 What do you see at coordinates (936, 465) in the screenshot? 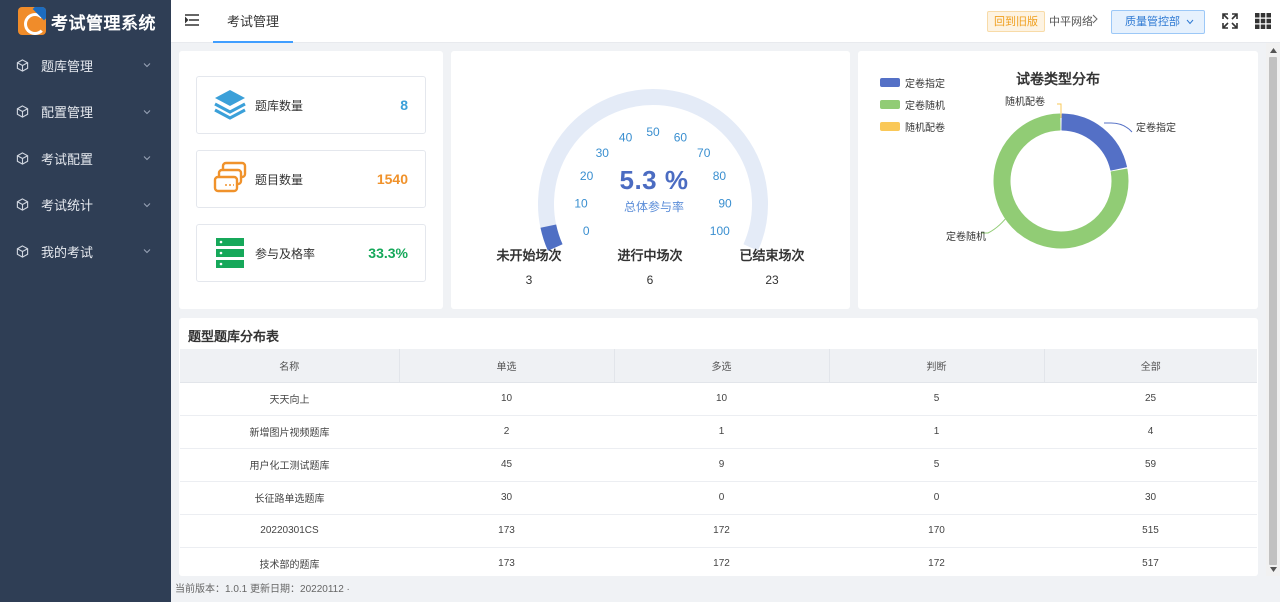
I see `table-cell: 5` at bounding box center [936, 465].